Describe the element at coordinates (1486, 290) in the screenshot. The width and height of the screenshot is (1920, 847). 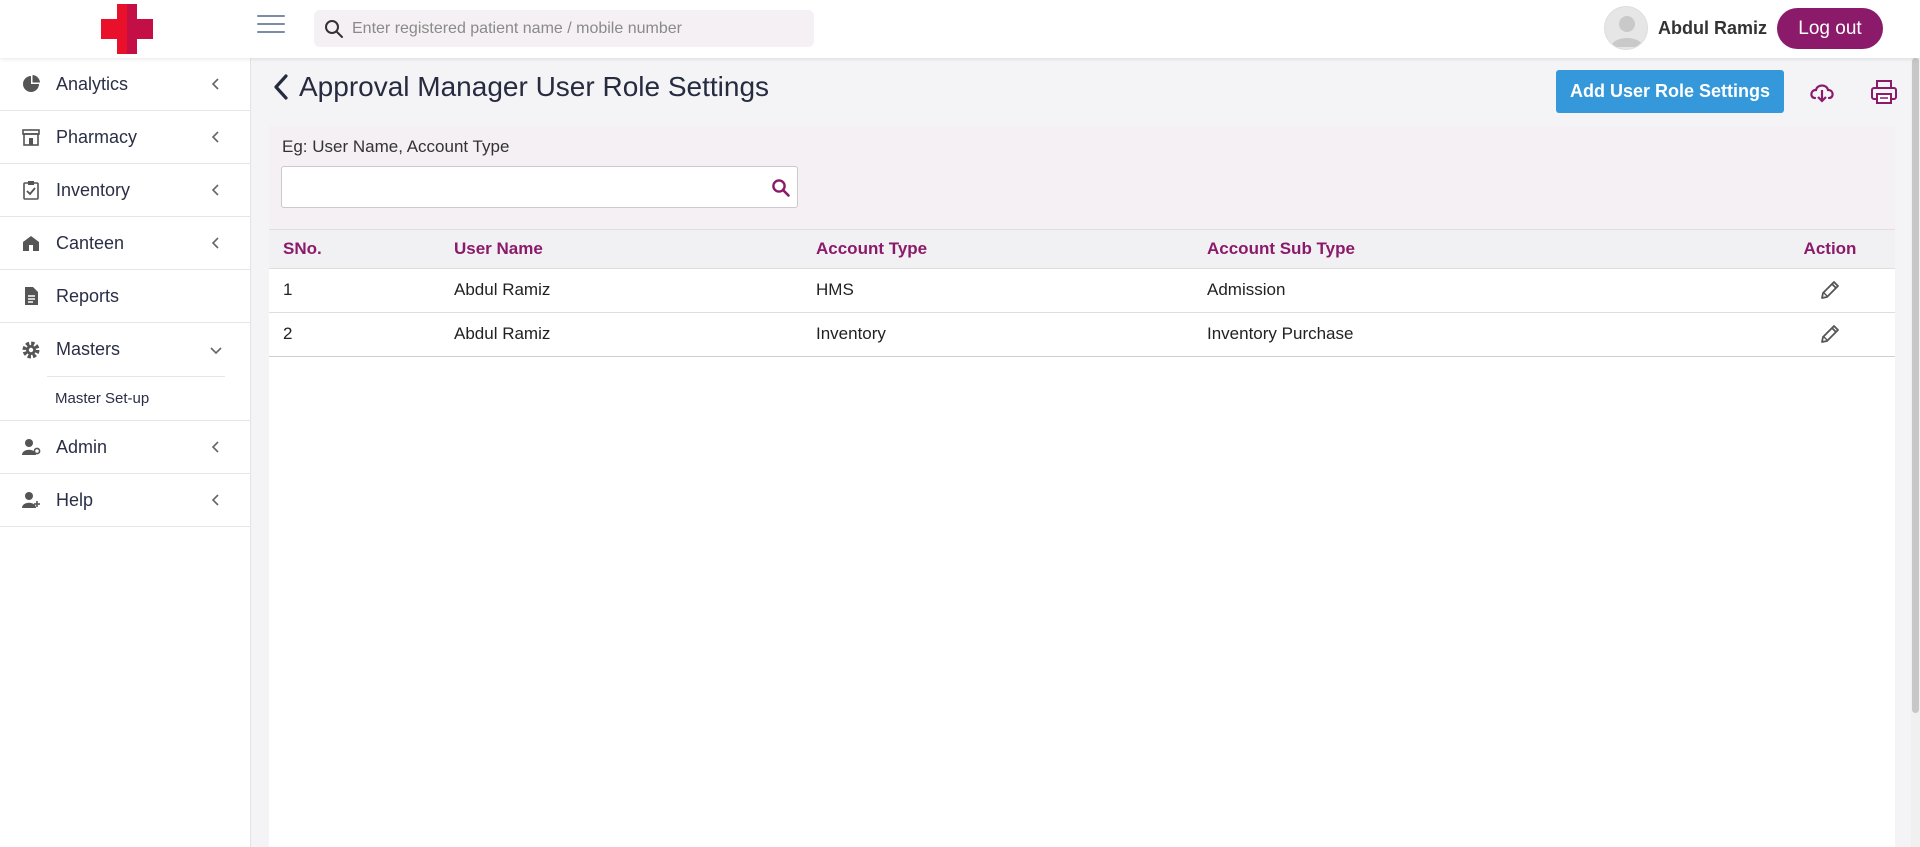
I see `cell-account-sub-type: Admission` at that location.